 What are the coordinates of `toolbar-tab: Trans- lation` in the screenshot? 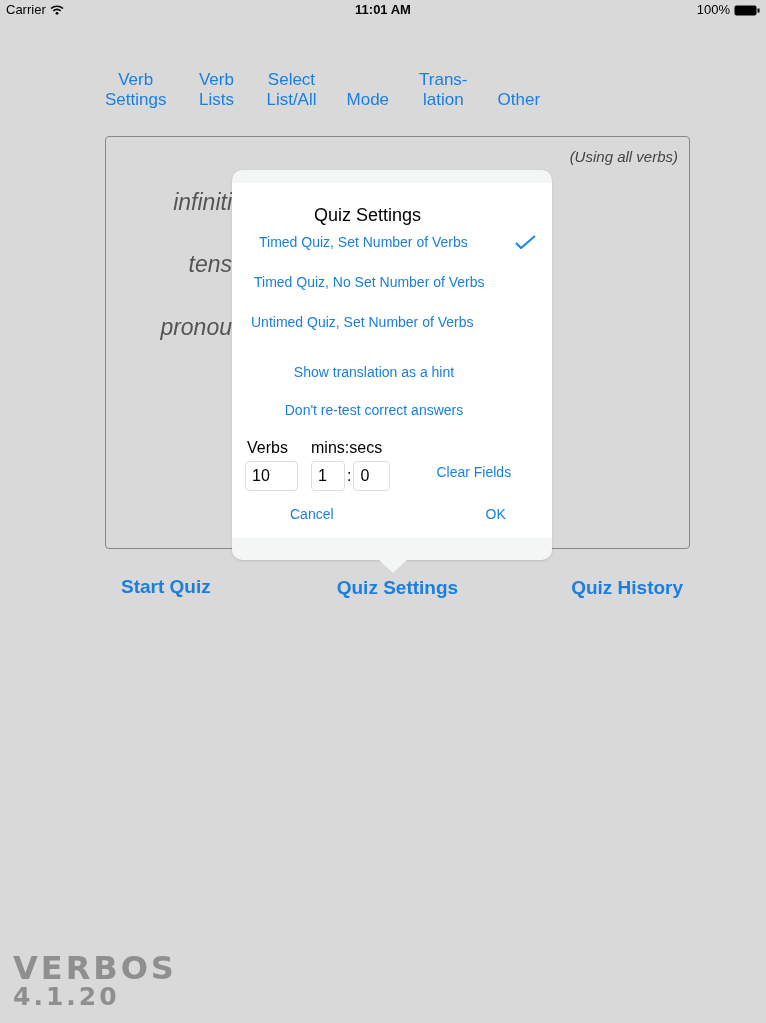 It's located at (443, 90).